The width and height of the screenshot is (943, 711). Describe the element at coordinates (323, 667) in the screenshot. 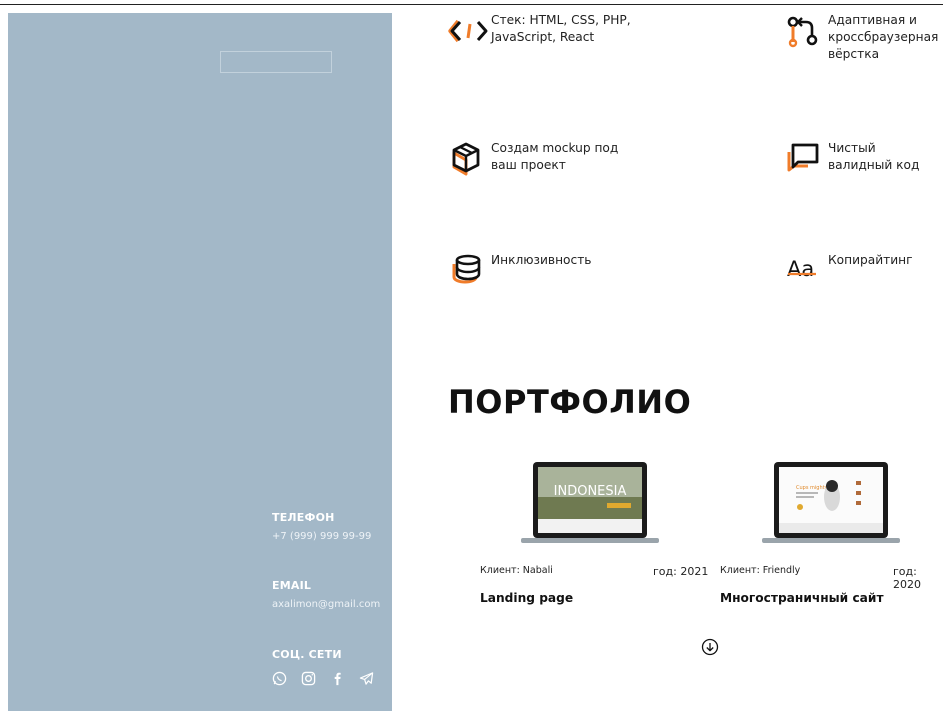

I see `socials-block: СОЦ. СЕТИ` at that location.